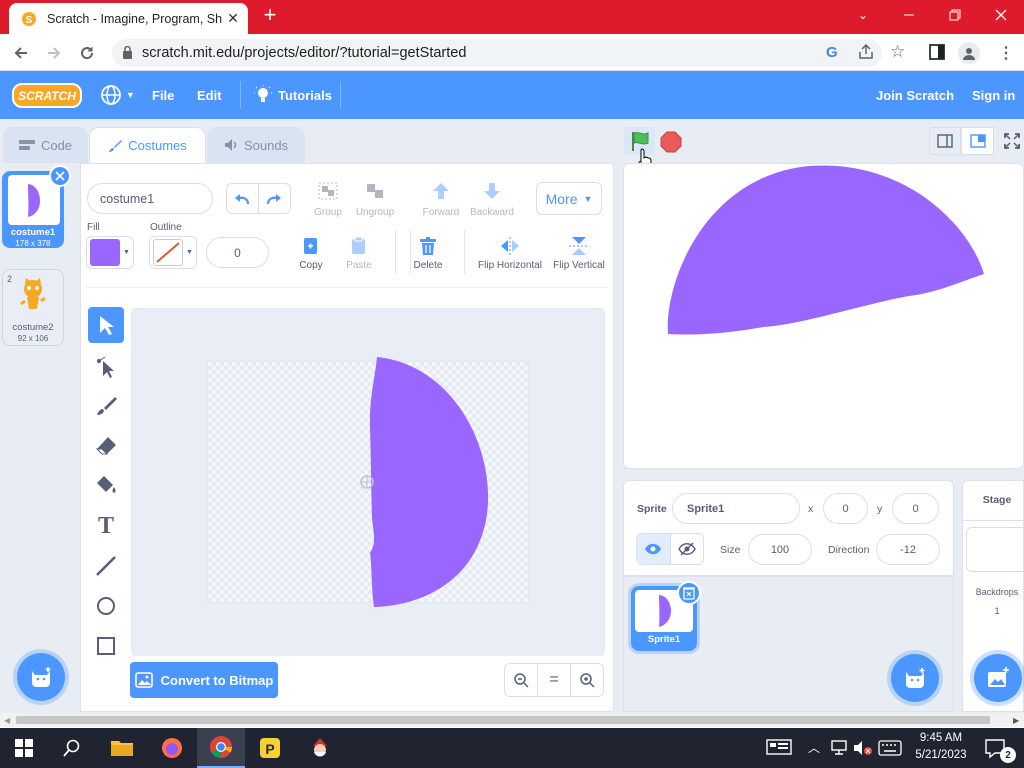 The width and height of the screenshot is (1024, 768). Describe the element at coordinates (72, 748) in the screenshot. I see `search-icon` at that location.